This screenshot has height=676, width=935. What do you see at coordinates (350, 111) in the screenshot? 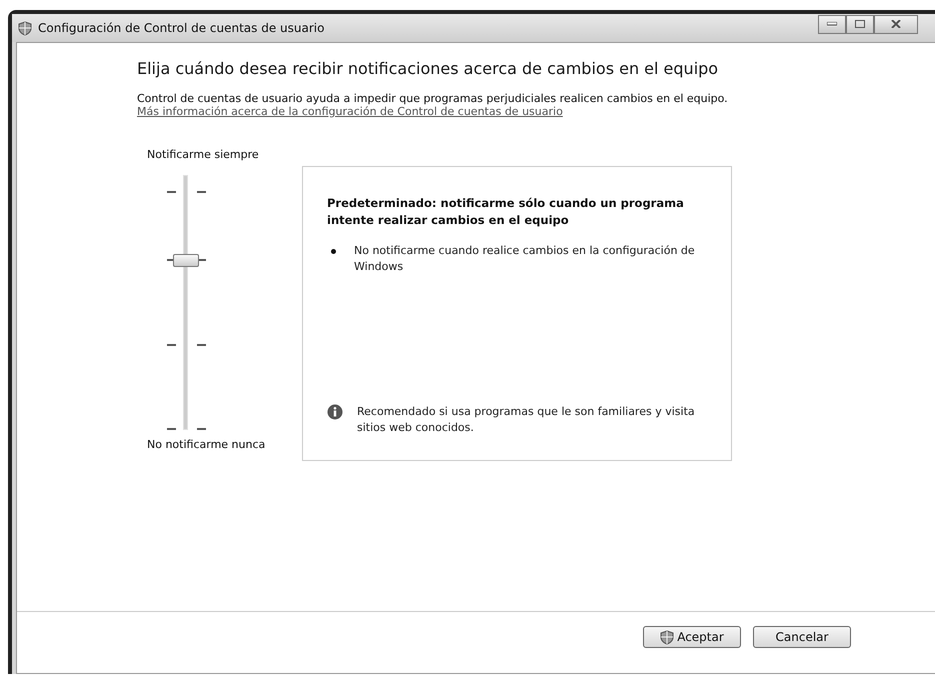
I see `more-info-link: Más información acerca de la configuración de Control de cuentas de usuario` at bounding box center [350, 111].